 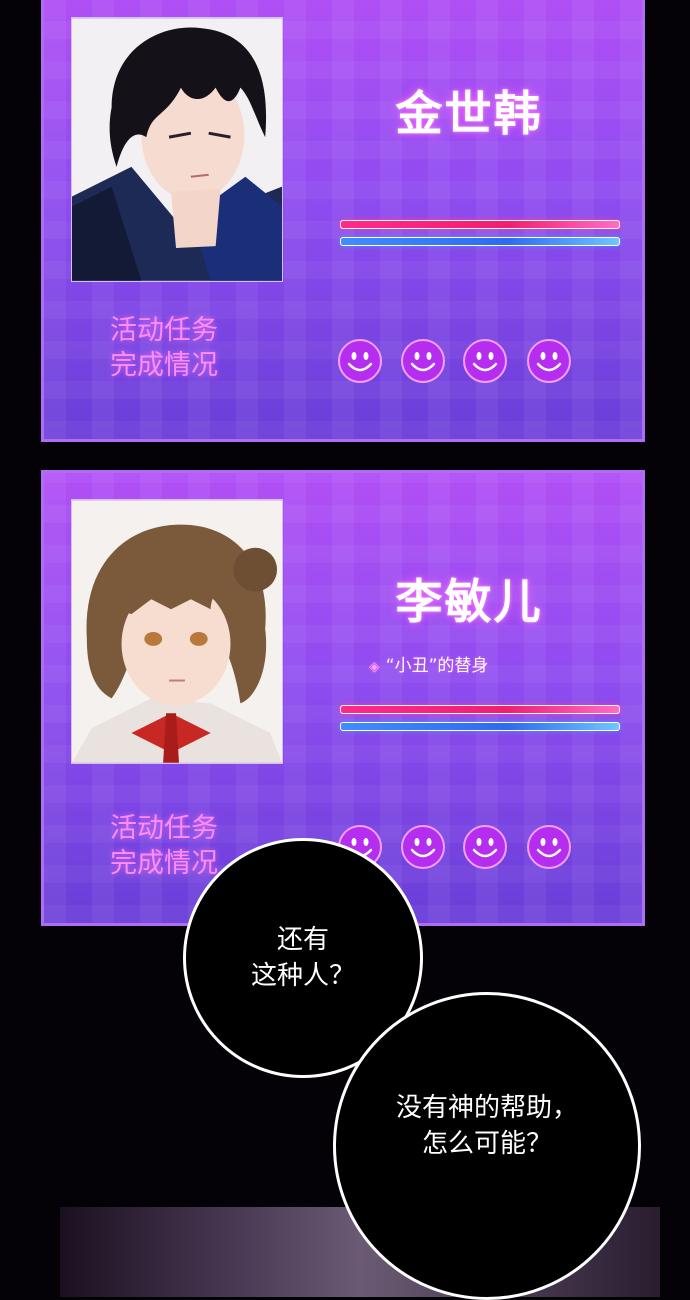 I want to click on character-subtitle: ◈ “小丑”的替身, so click(x=428, y=663).